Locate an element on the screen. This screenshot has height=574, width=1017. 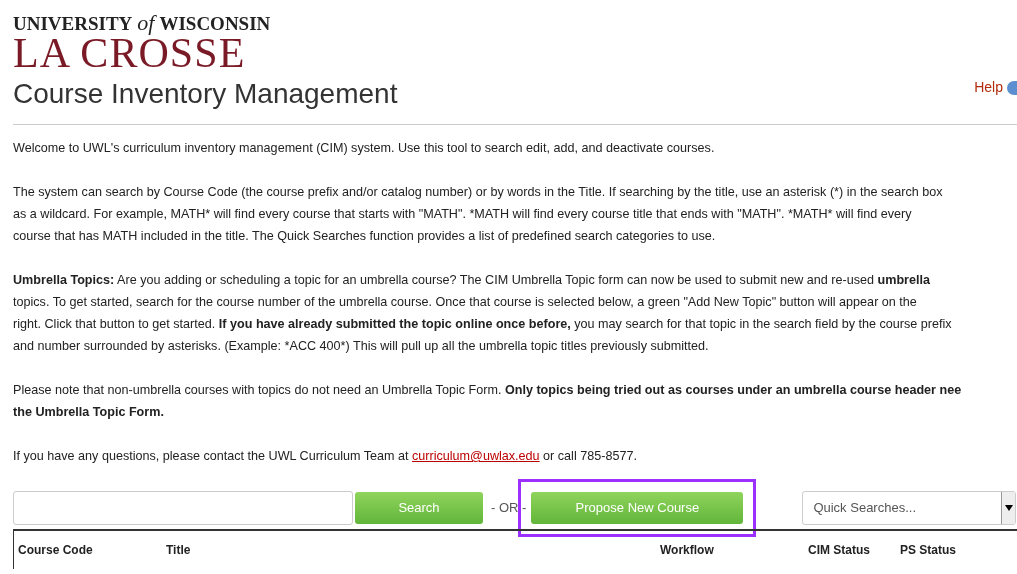
caret-icon is located at coordinates (1008, 508).